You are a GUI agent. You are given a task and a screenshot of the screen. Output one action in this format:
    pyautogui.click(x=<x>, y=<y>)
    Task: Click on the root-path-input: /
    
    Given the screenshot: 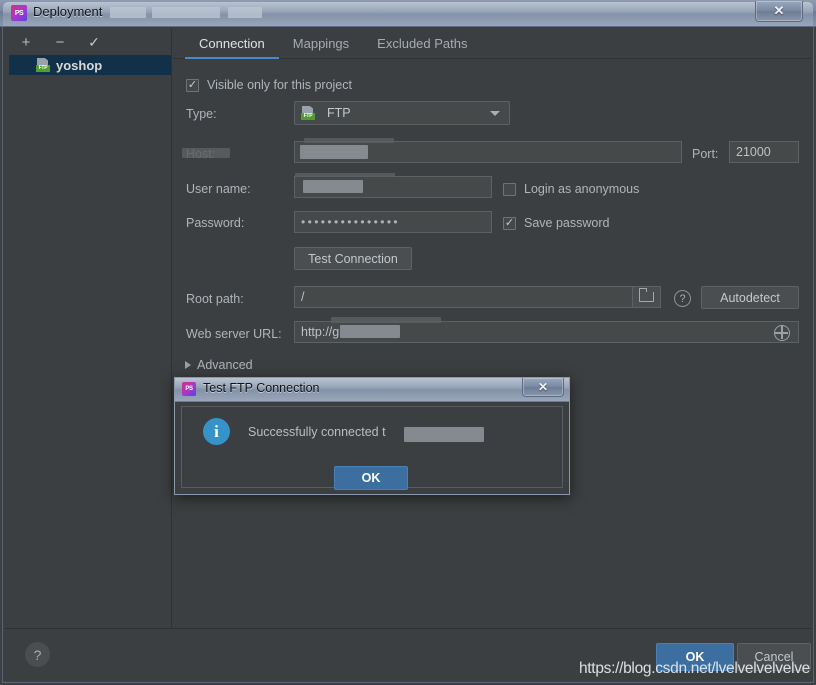 What is the action you would take?
    pyautogui.click(x=477, y=297)
    